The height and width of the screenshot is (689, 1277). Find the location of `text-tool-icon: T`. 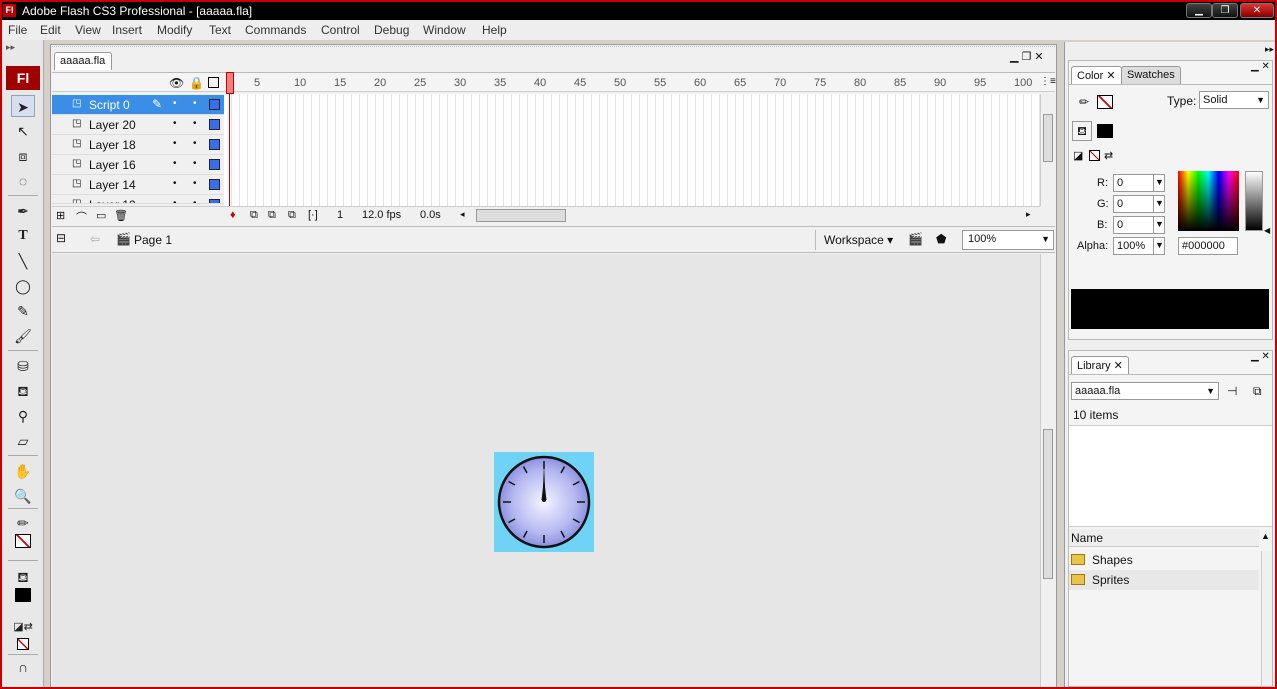

text-tool-icon: T is located at coordinates (23, 236).